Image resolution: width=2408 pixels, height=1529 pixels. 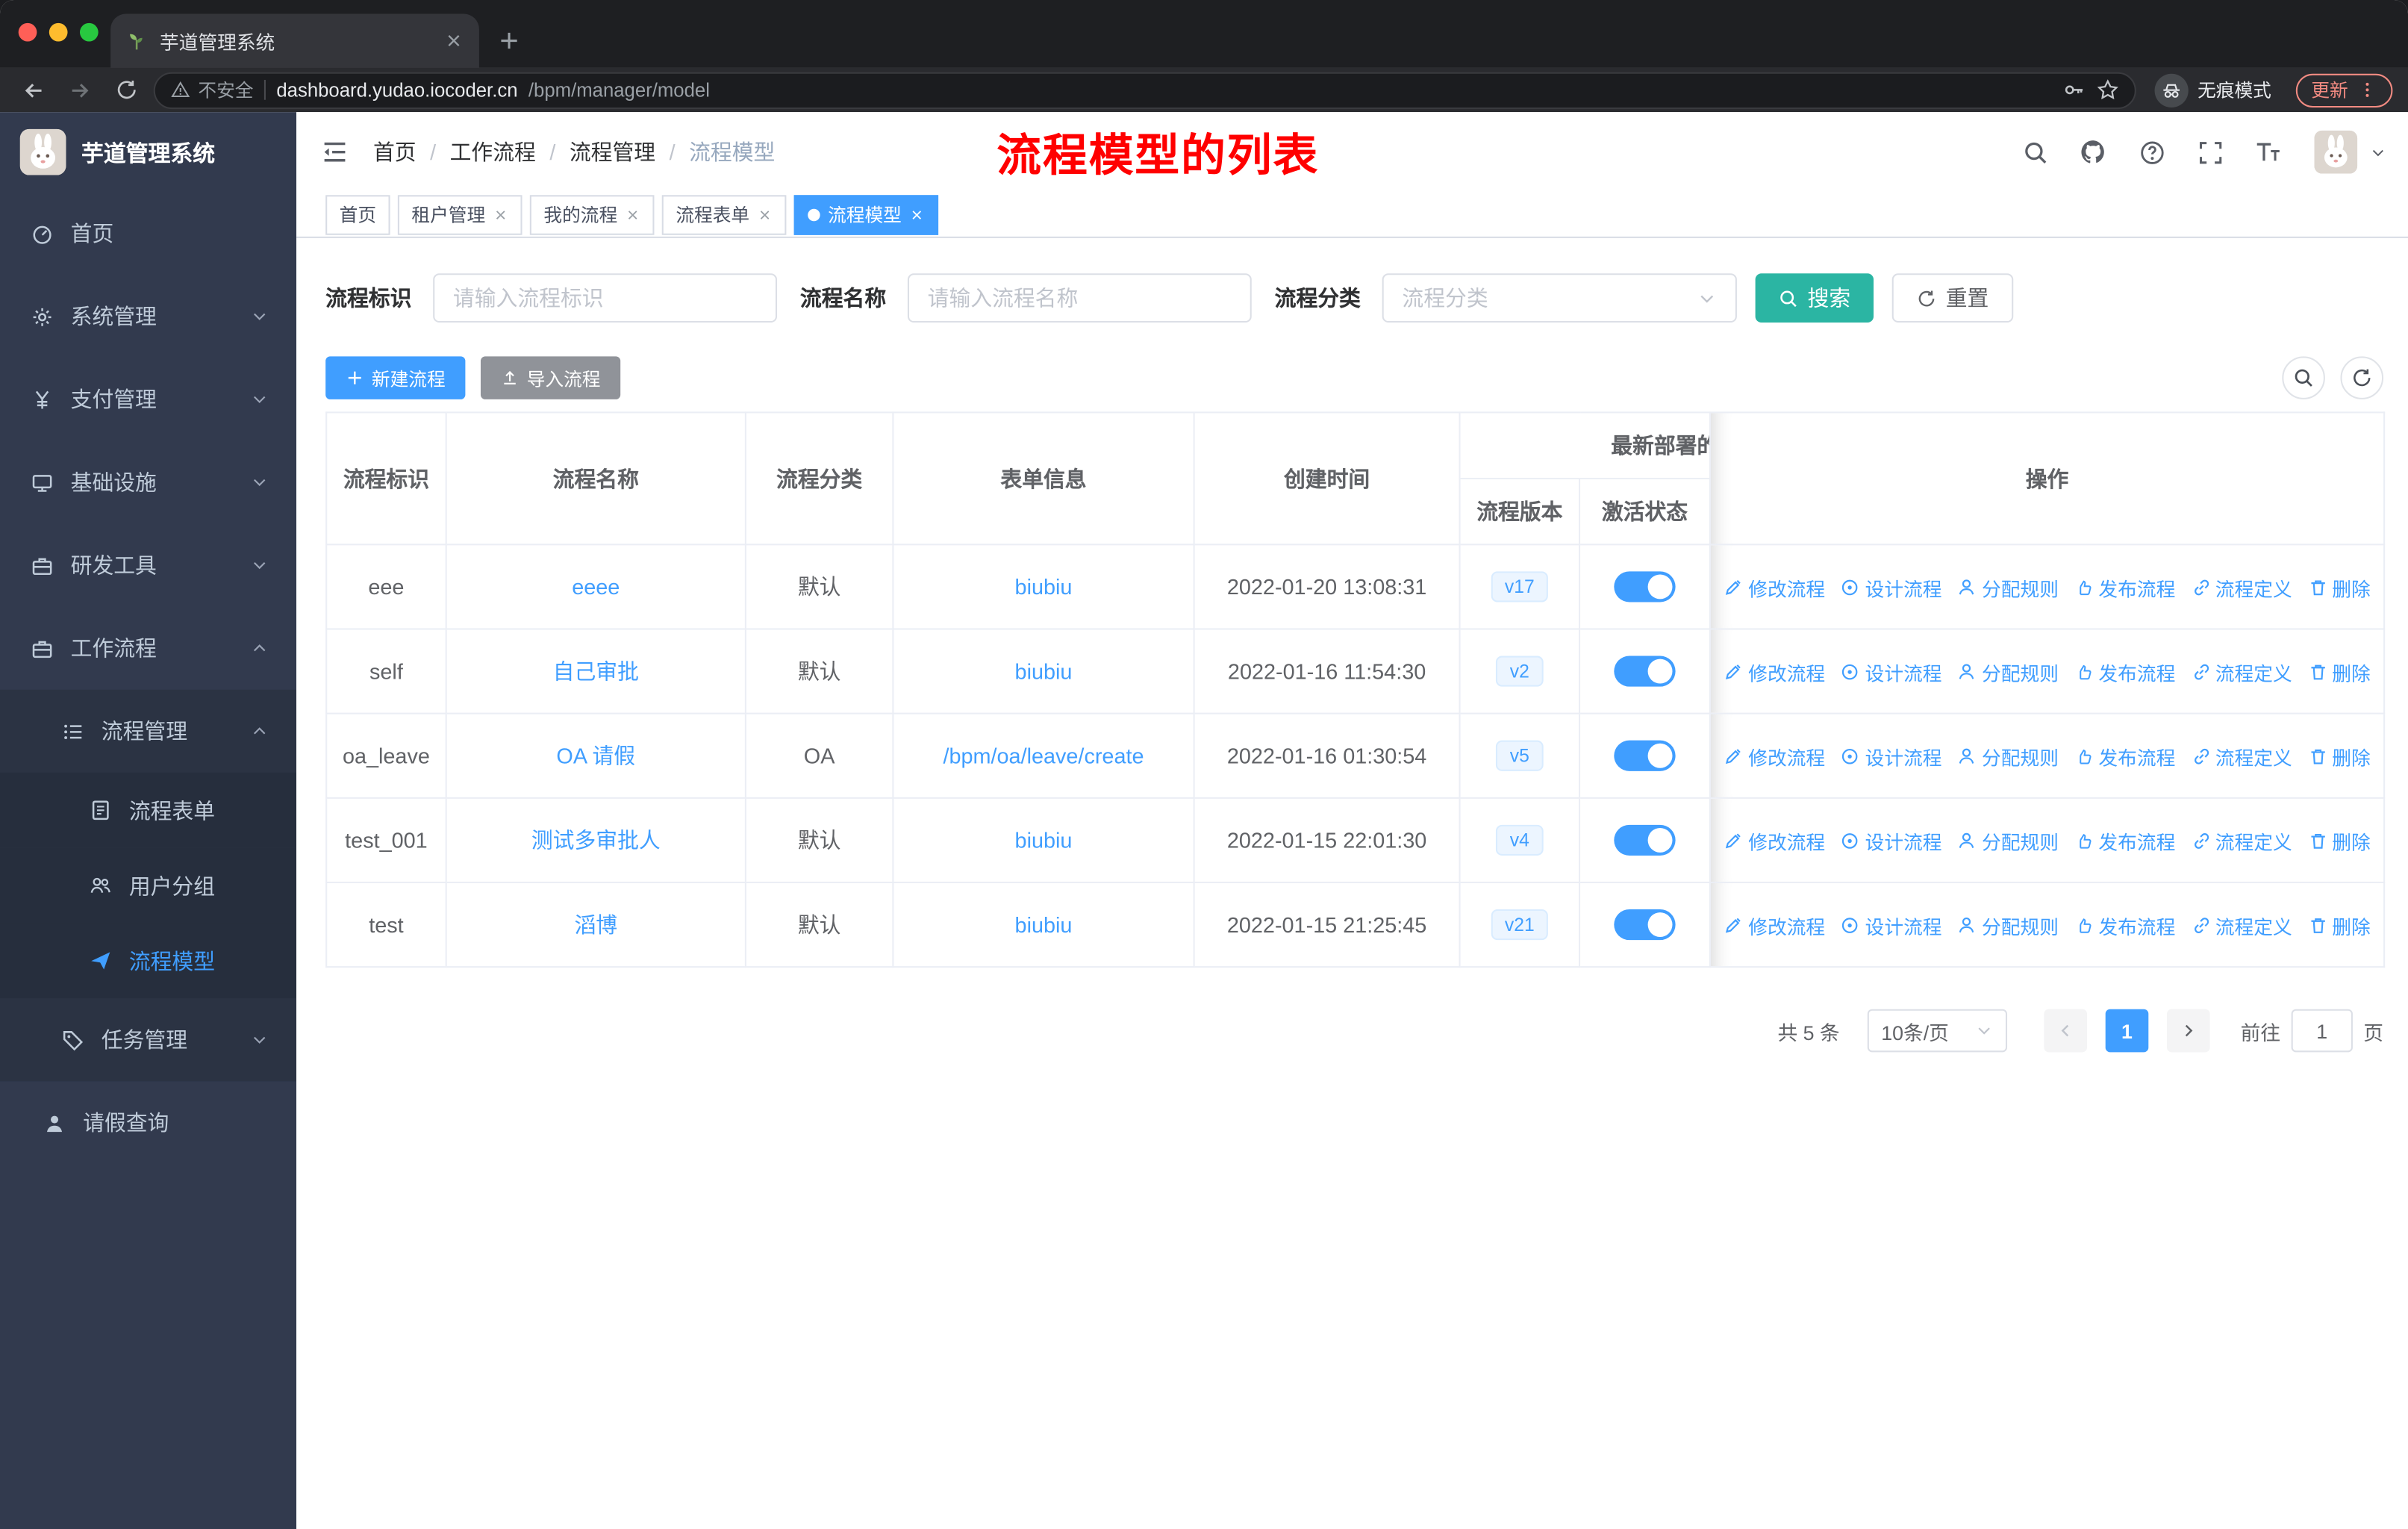 What do you see at coordinates (2362, 377) in the screenshot?
I see `refresh-table-button` at bounding box center [2362, 377].